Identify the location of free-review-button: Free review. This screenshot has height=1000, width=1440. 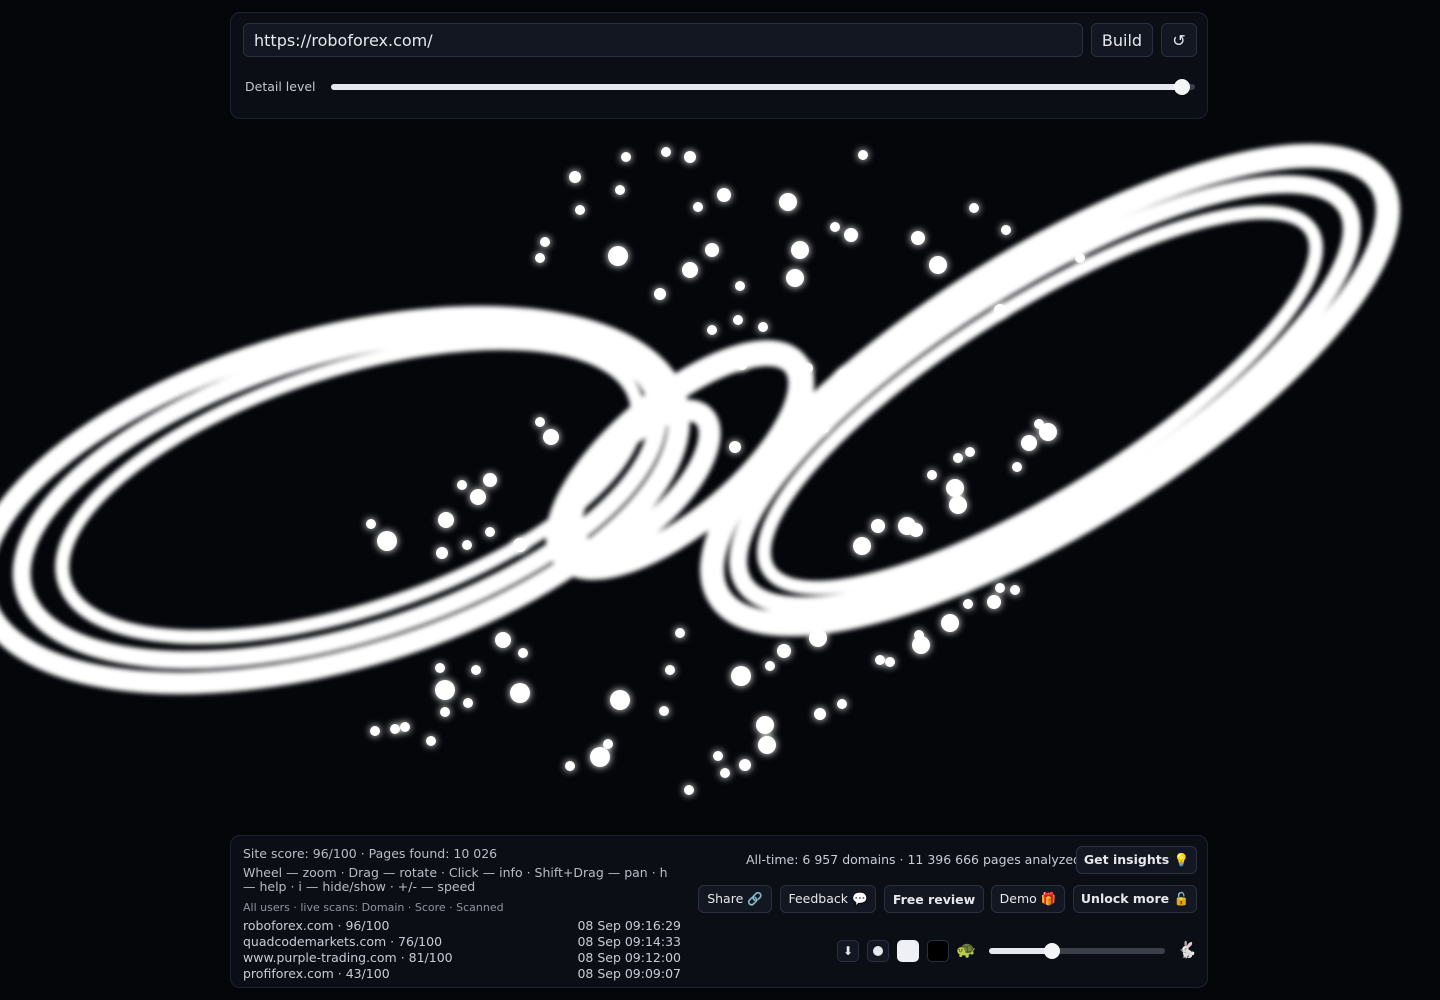
(934, 899).